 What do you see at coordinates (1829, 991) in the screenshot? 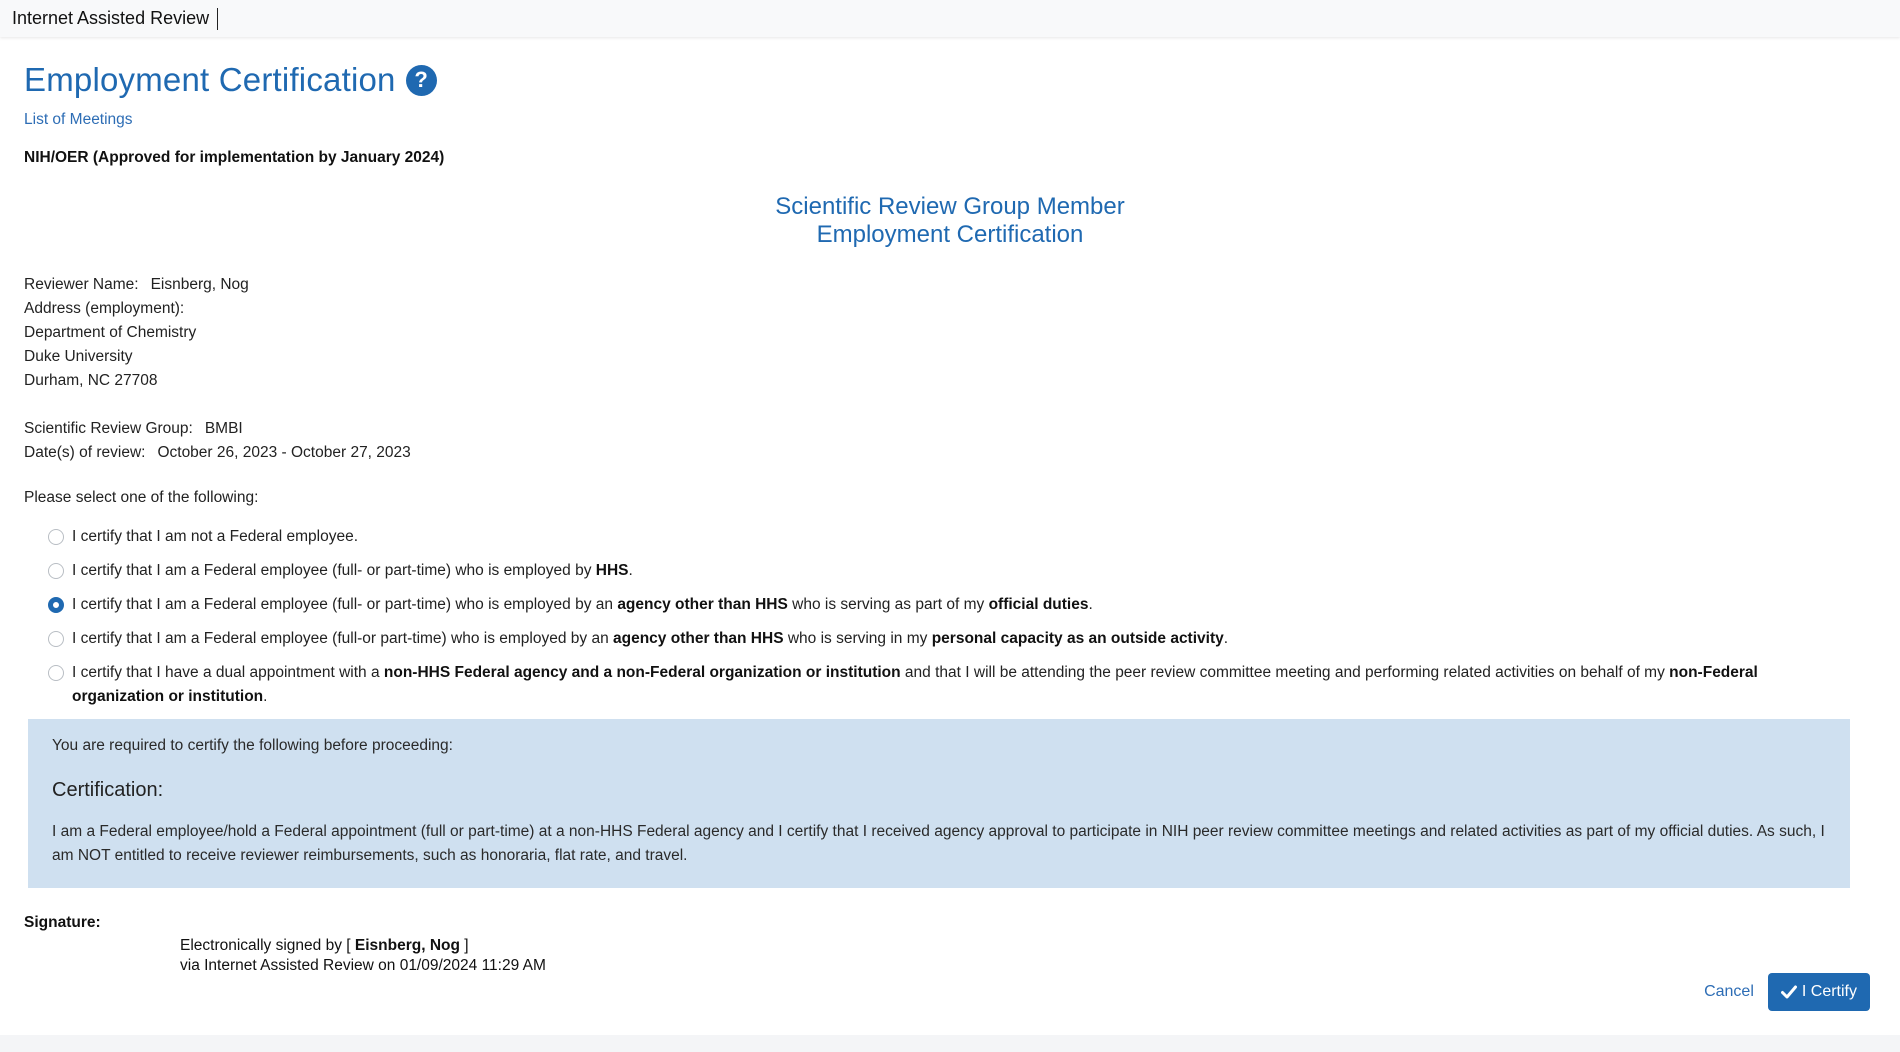
I see `i-certify-label: I Certify` at bounding box center [1829, 991].